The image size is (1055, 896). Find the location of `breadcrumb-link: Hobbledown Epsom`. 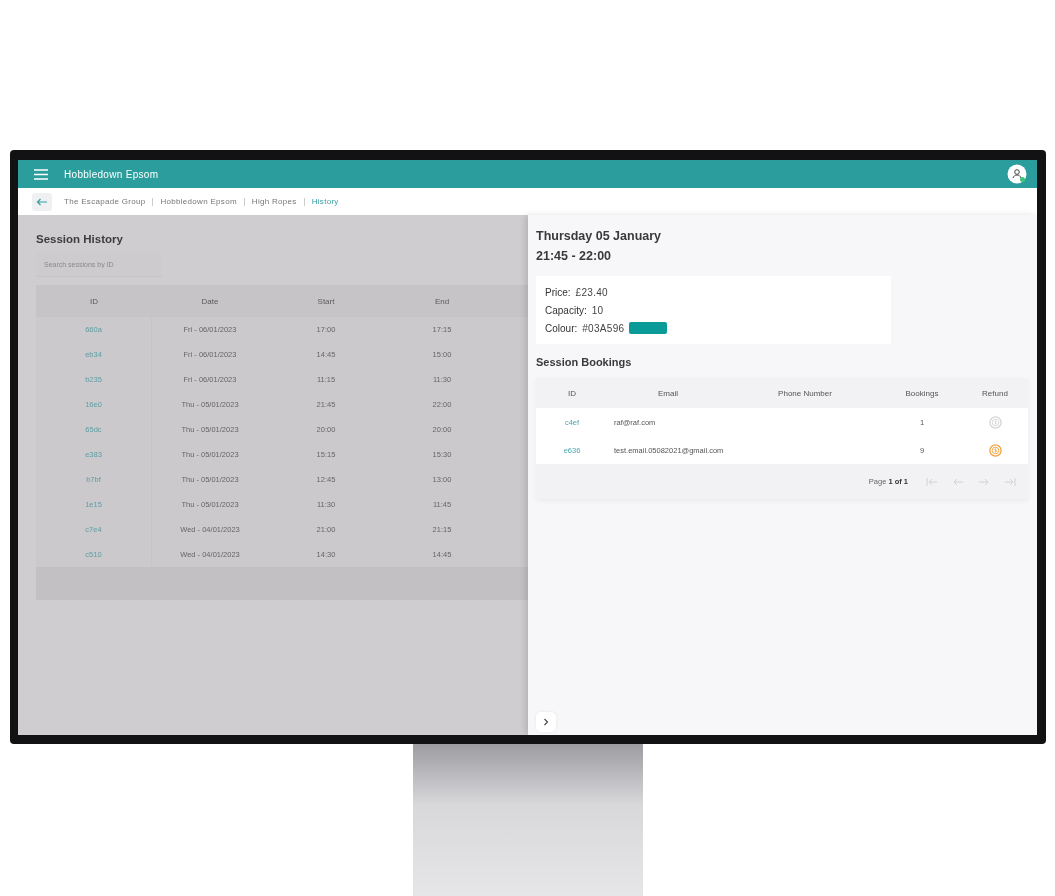

breadcrumb-link: Hobbledown Epsom is located at coordinates (198, 201).